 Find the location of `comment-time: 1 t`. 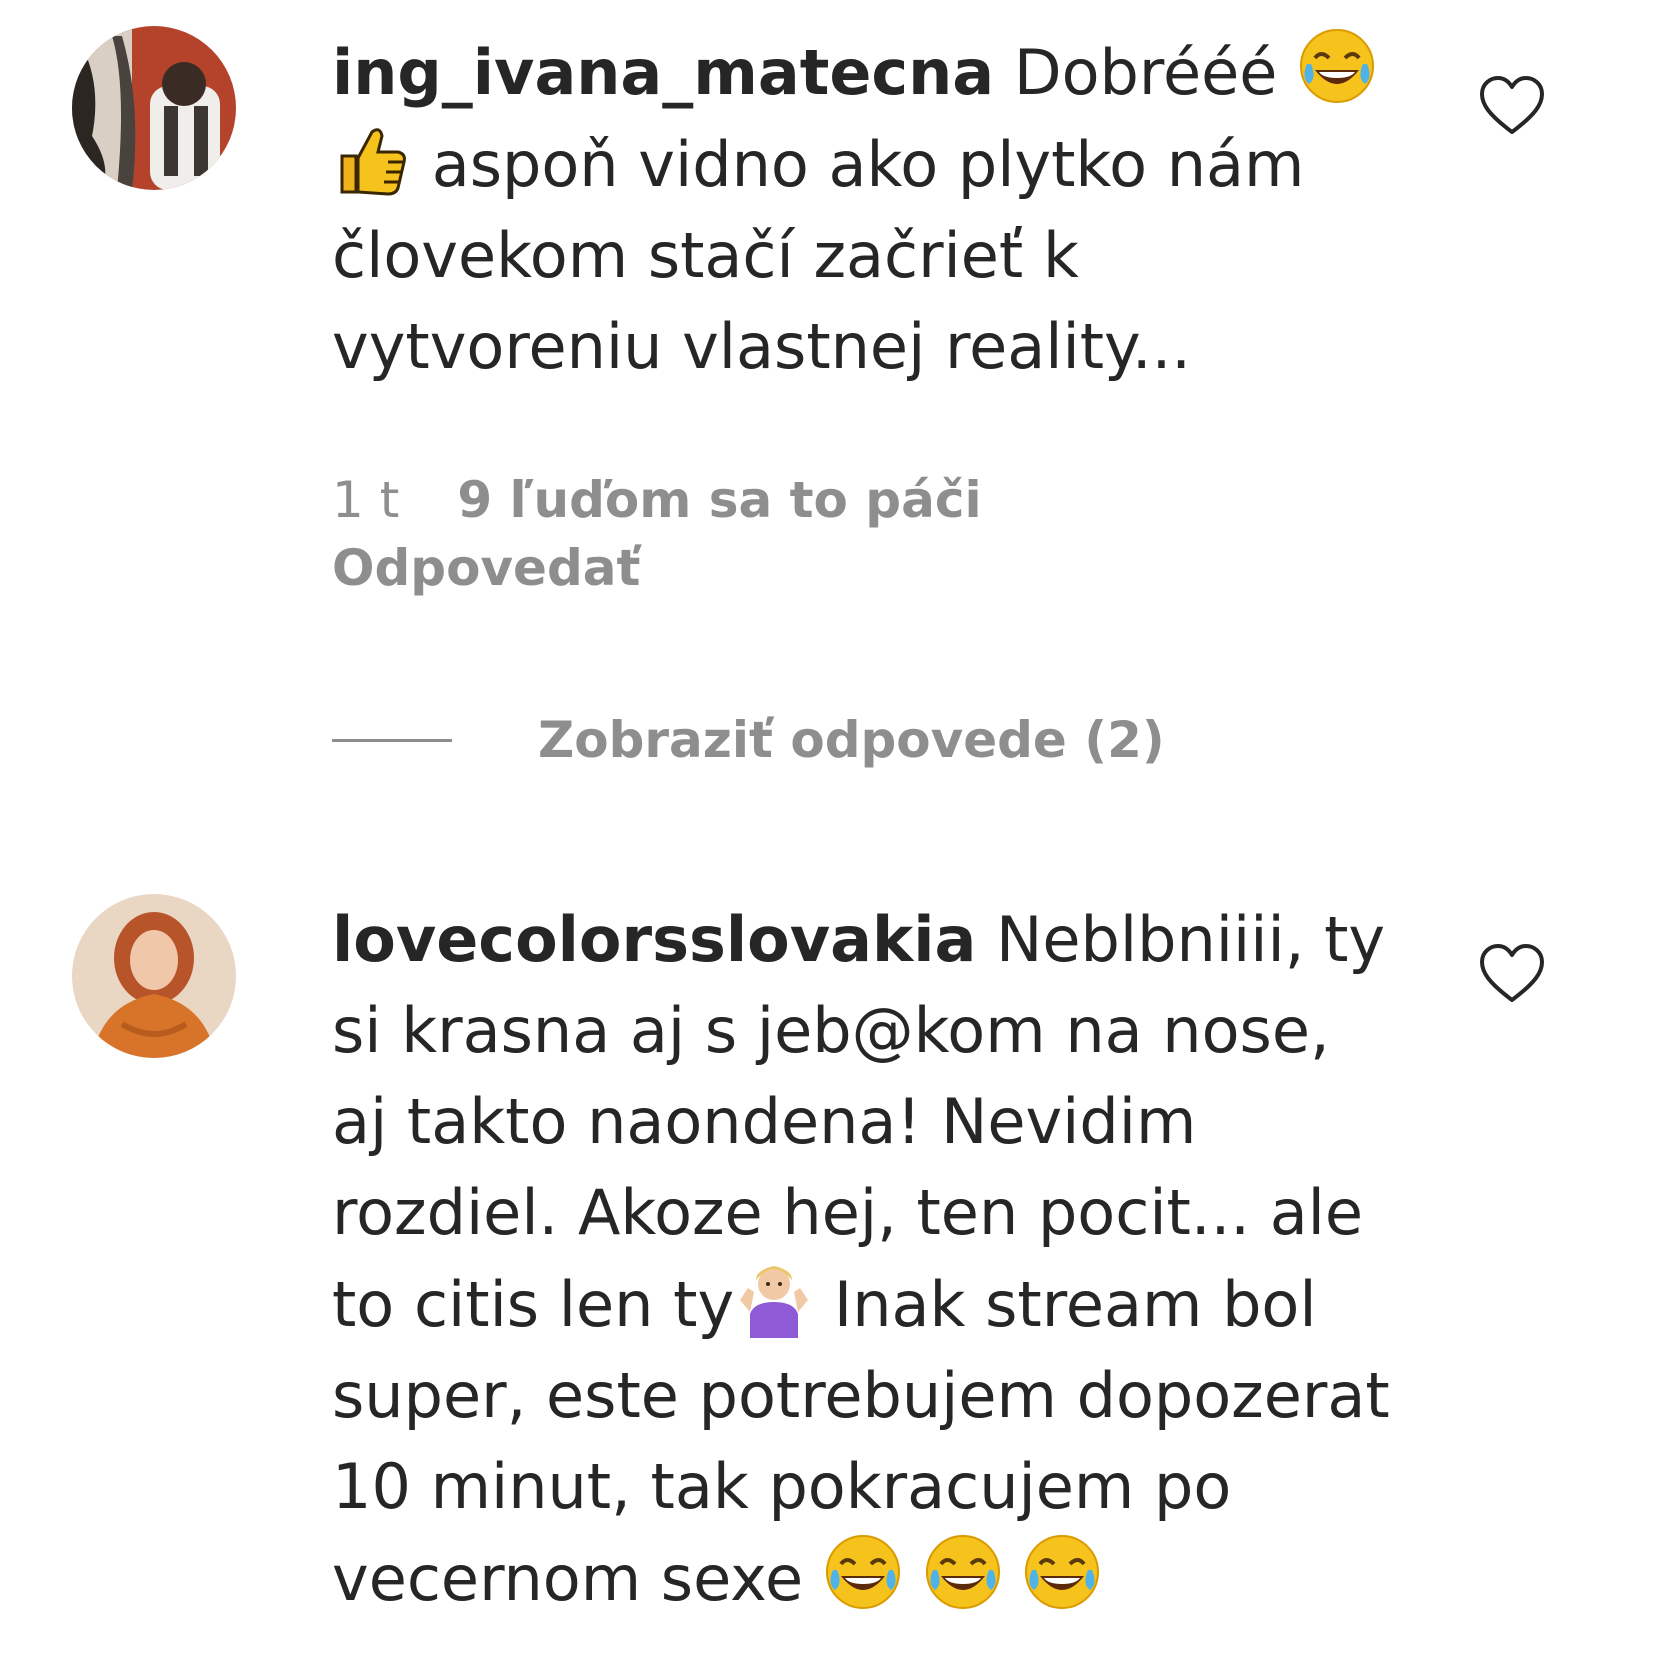

comment-time: 1 t is located at coordinates (365, 500).